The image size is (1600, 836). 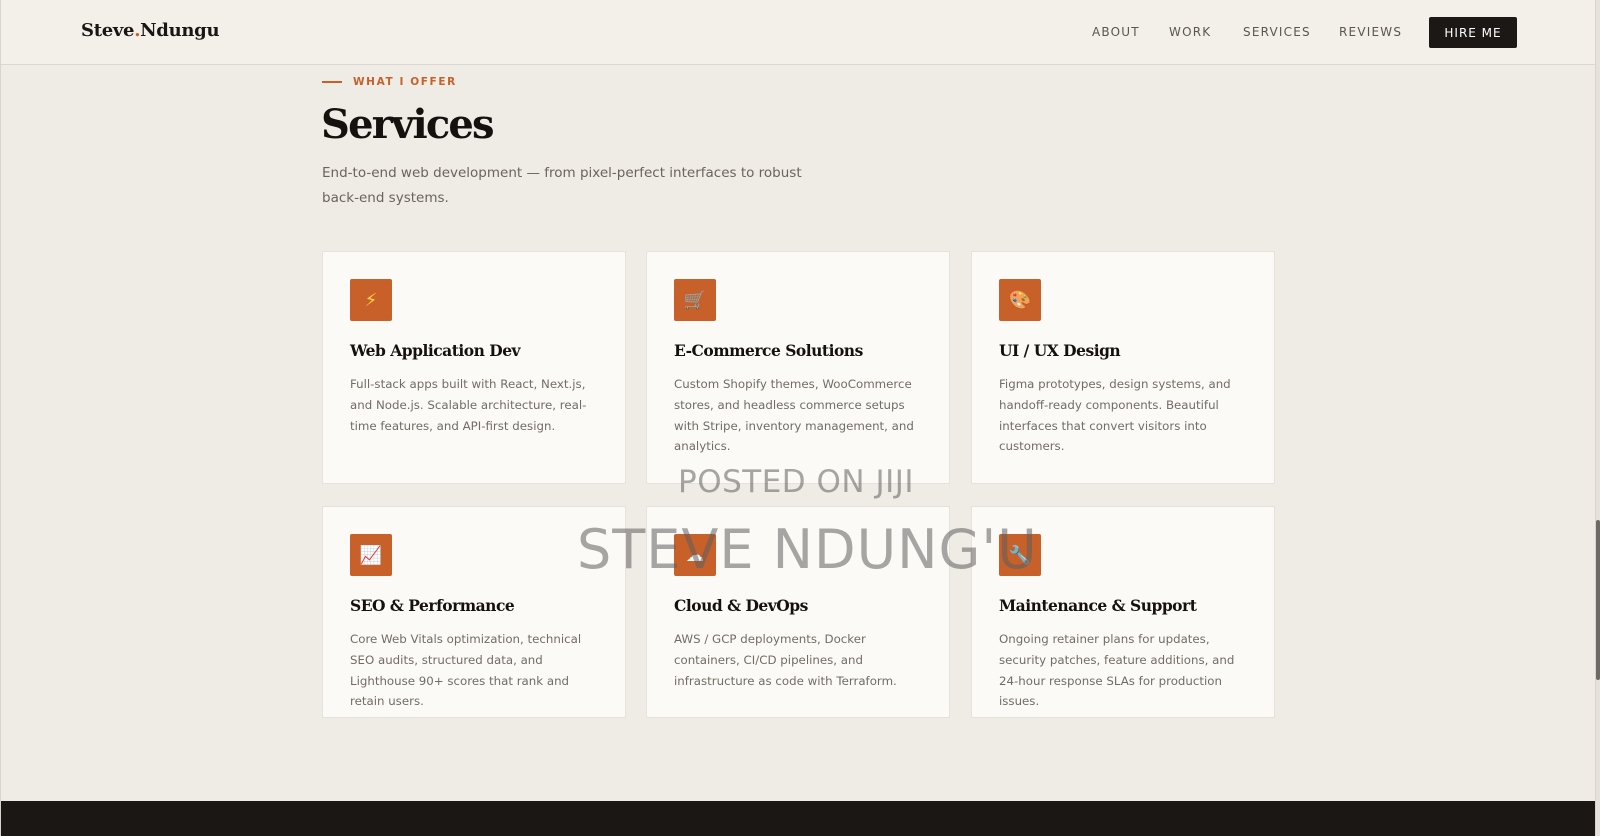 I want to click on palette-icon: 🎨, so click(x=1020, y=300).